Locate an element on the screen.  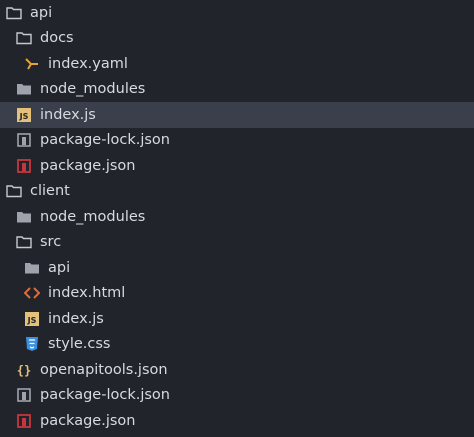
html-icon is located at coordinates (32, 293).